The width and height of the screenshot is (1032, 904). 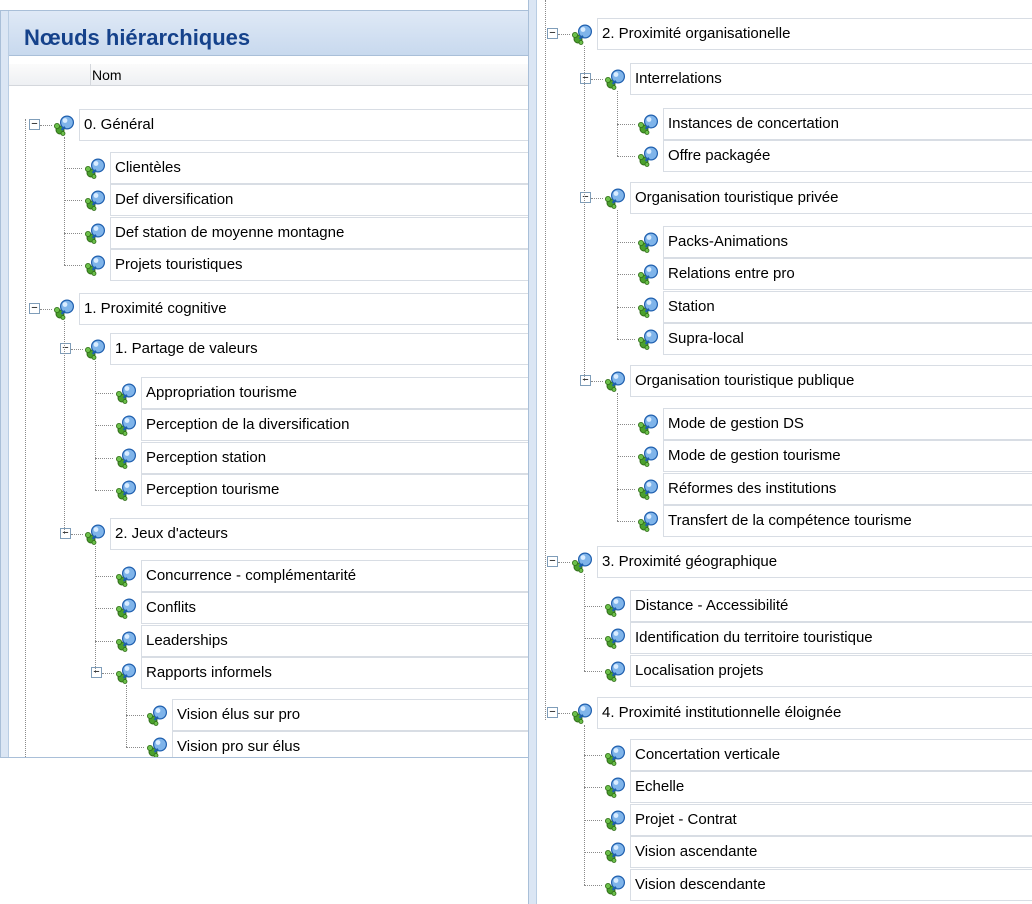 I want to click on tree-node-label: Relations entre pro, so click(x=731, y=273).